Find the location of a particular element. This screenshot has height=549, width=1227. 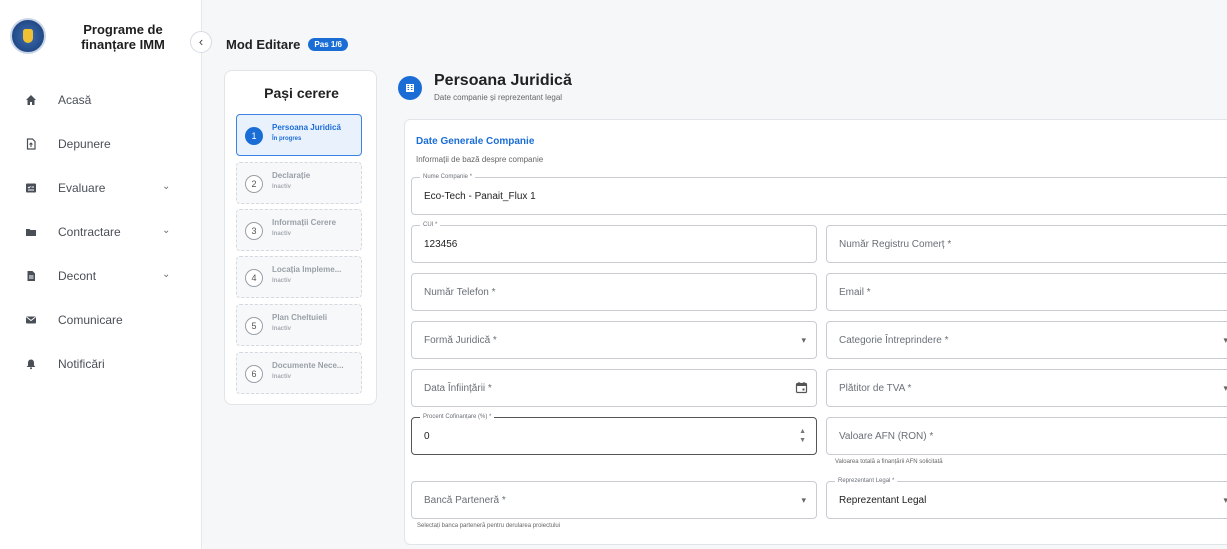

collapse-sidebar-button: ‹ is located at coordinates (201, 42).